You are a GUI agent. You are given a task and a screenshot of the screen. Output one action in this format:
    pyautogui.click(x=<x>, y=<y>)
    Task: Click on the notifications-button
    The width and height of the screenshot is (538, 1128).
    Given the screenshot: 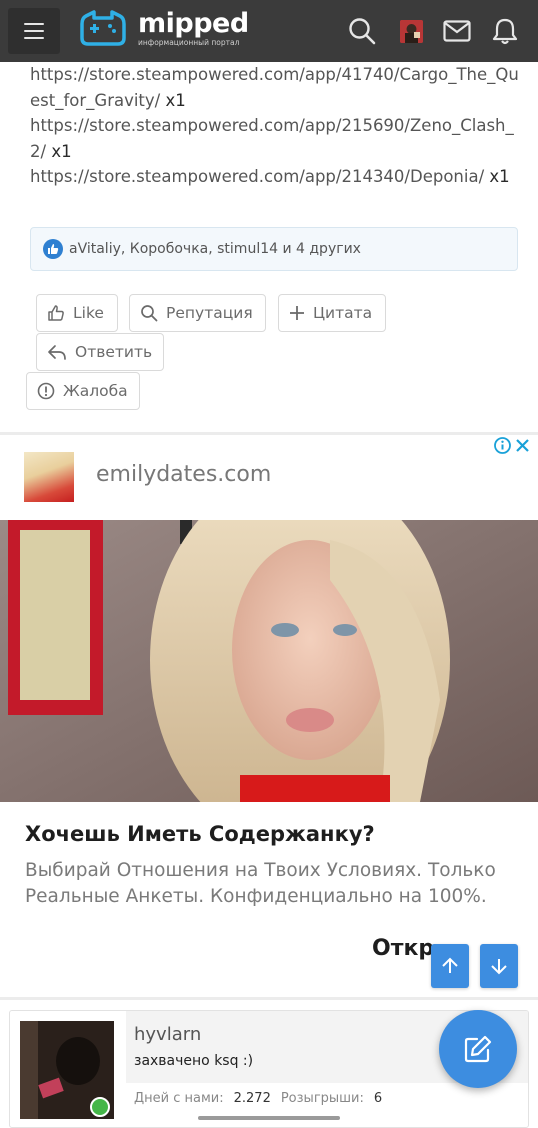 What is the action you would take?
    pyautogui.click(x=505, y=31)
    